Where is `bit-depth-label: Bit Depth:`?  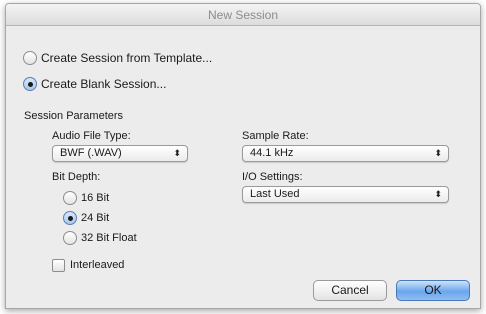 bit-depth-label: Bit Depth: is located at coordinates (76, 177).